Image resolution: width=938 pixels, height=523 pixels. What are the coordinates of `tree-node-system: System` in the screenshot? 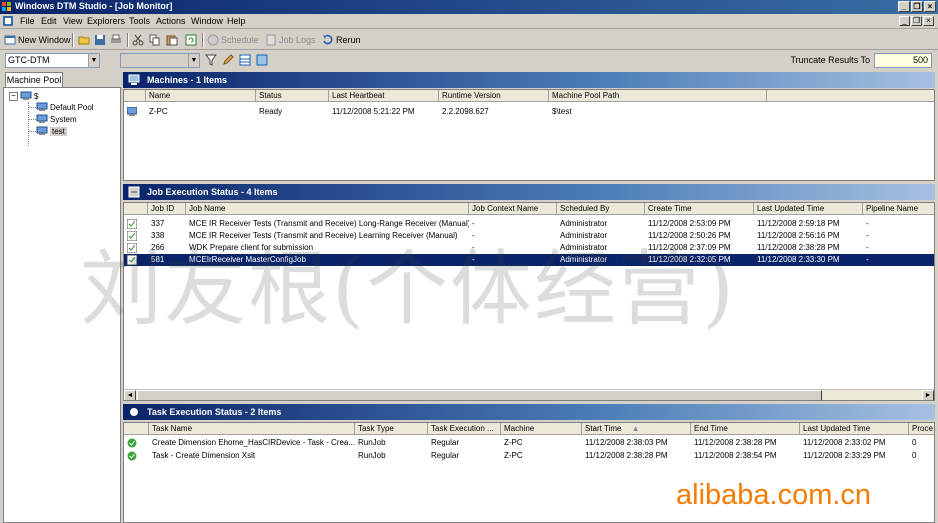 It's located at (56, 119).